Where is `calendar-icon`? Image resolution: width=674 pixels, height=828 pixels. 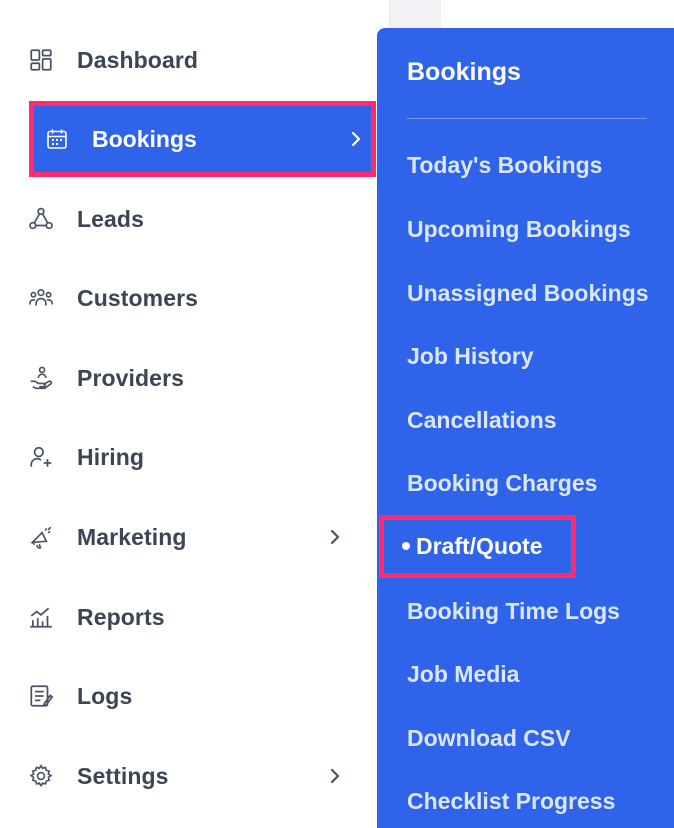 calendar-icon is located at coordinates (57, 139).